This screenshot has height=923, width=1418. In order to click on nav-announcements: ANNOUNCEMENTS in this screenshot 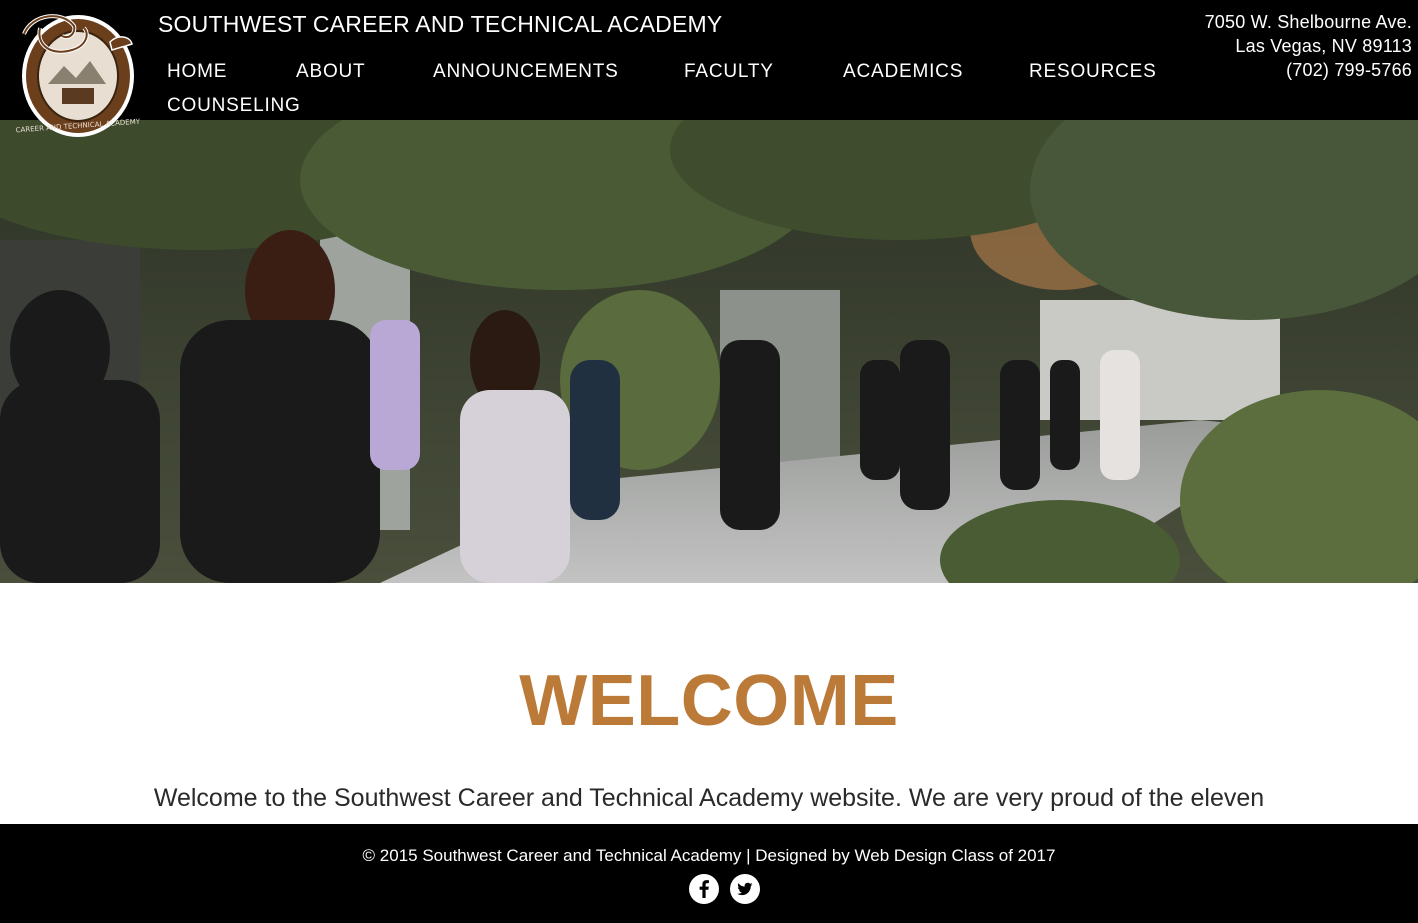, I will do `click(526, 72)`.